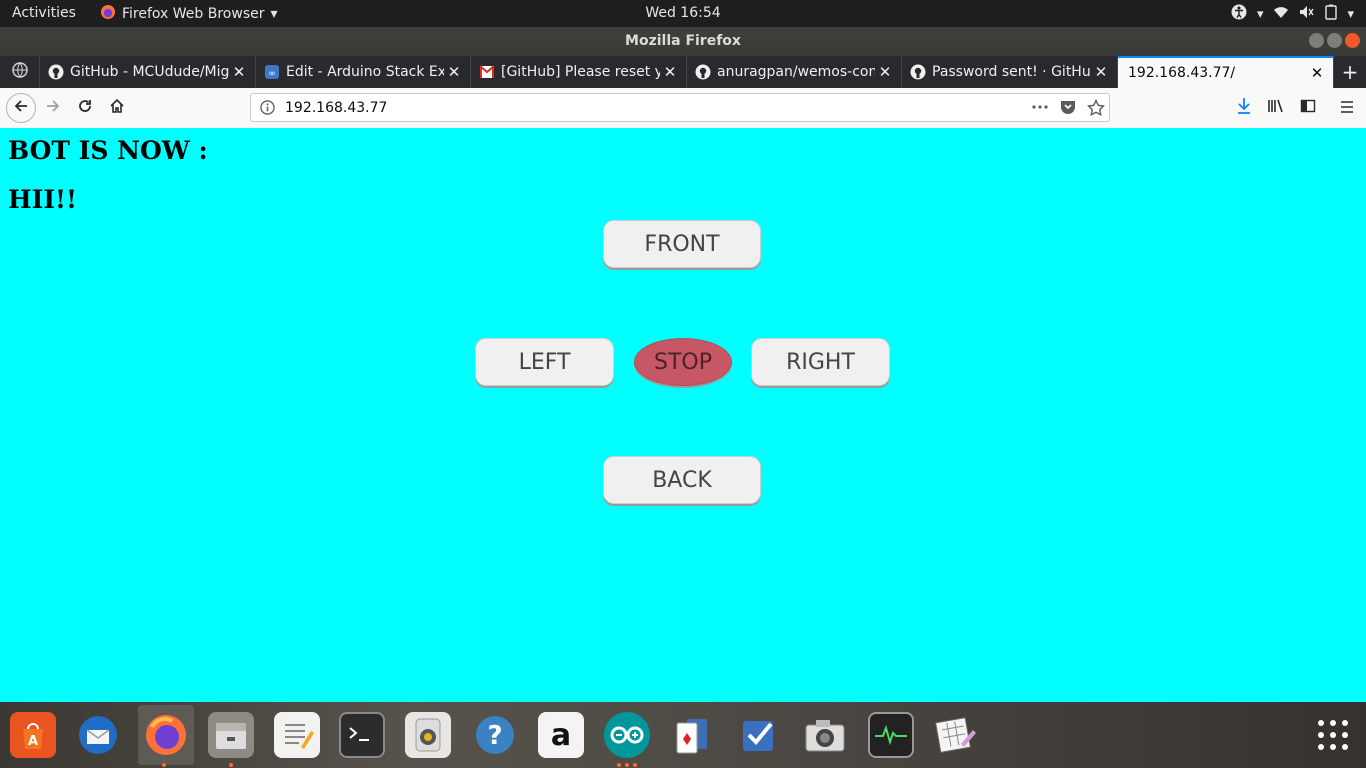 The image size is (1366, 768). What do you see at coordinates (1182, 73) in the screenshot?
I see `tab-label: 192.168.43.77/` at bounding box center [1182, 73].